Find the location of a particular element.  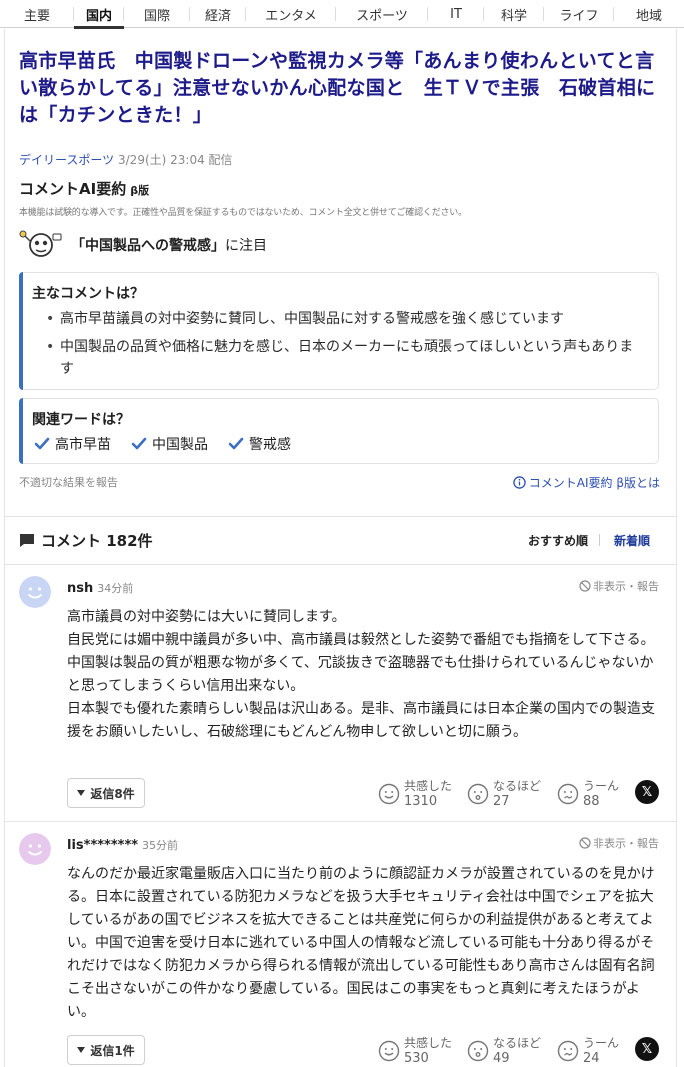

tab-label: 科学 is located at coordinates (513, 16).